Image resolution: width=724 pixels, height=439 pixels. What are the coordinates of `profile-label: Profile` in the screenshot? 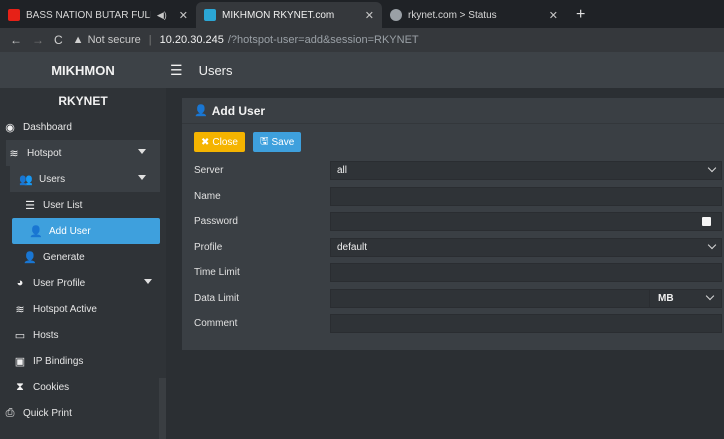 It's located at (208, 247).